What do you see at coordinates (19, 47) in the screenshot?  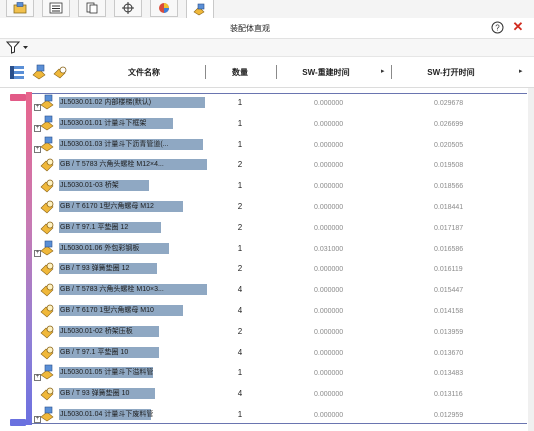 I see `filter-icon` at bounding box center [19, 47].